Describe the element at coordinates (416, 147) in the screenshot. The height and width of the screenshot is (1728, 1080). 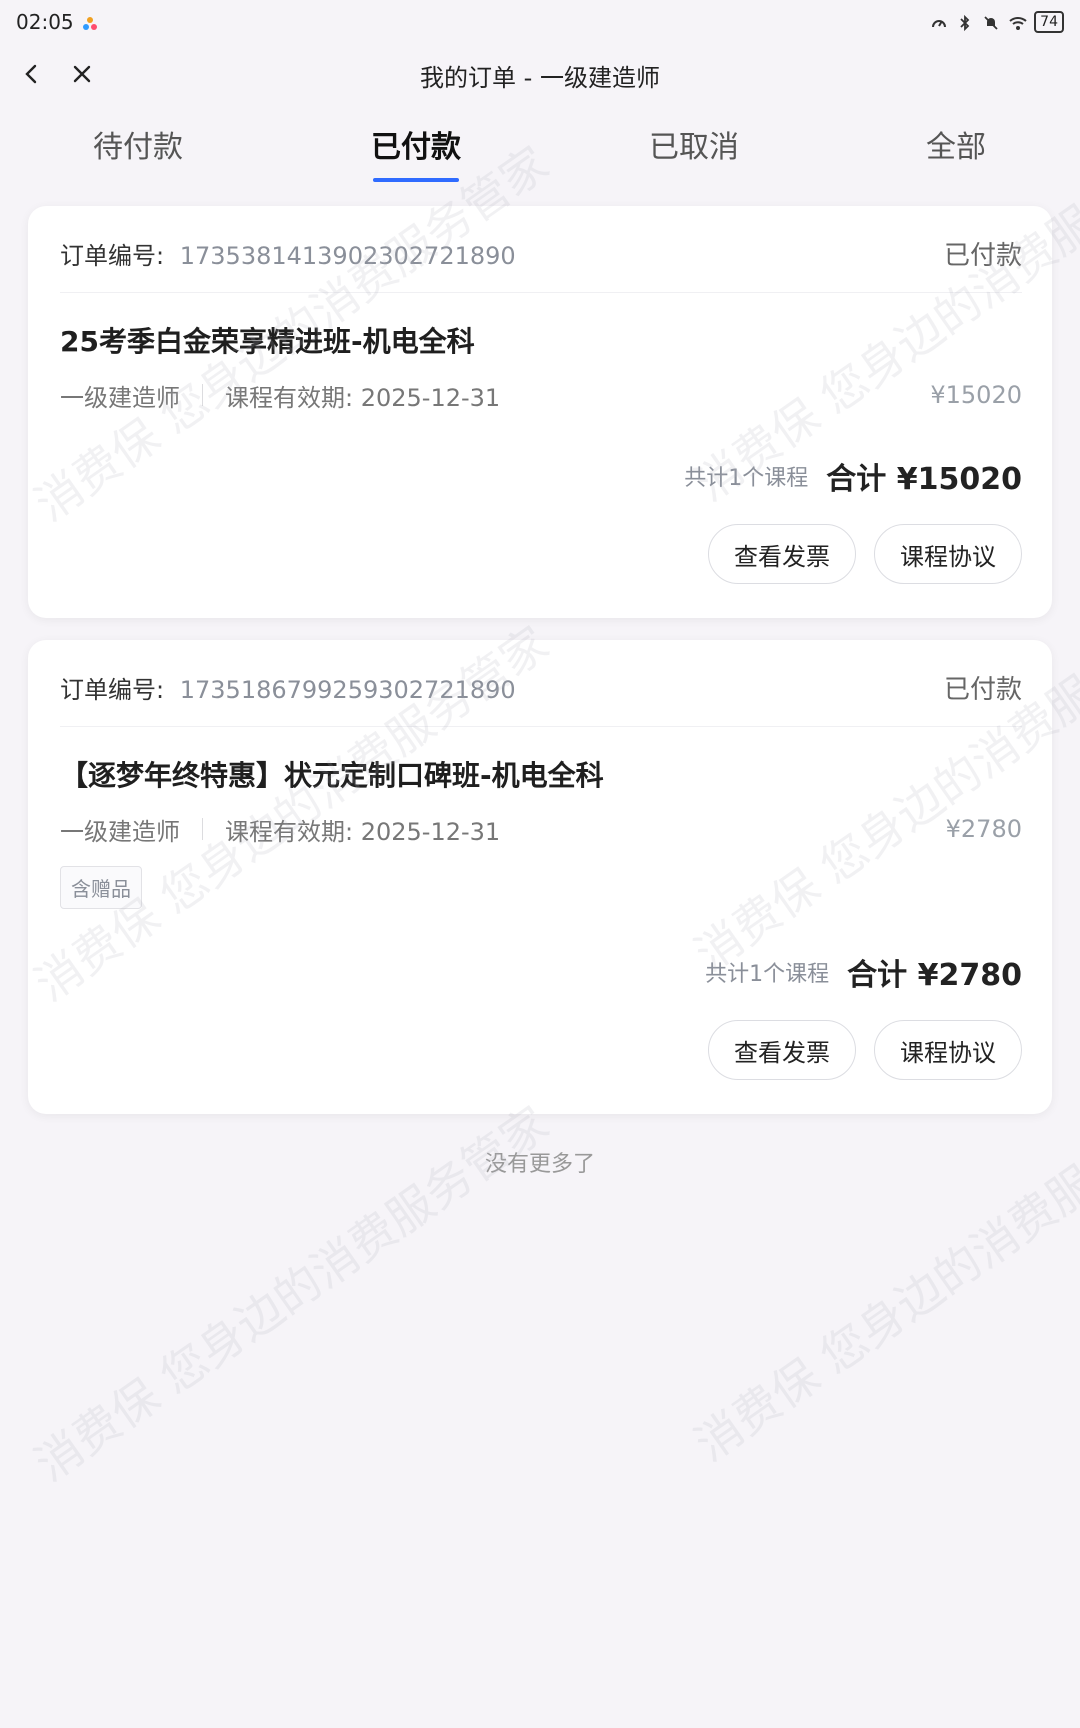
I see `tab-paid-label: 已付款` at that location.